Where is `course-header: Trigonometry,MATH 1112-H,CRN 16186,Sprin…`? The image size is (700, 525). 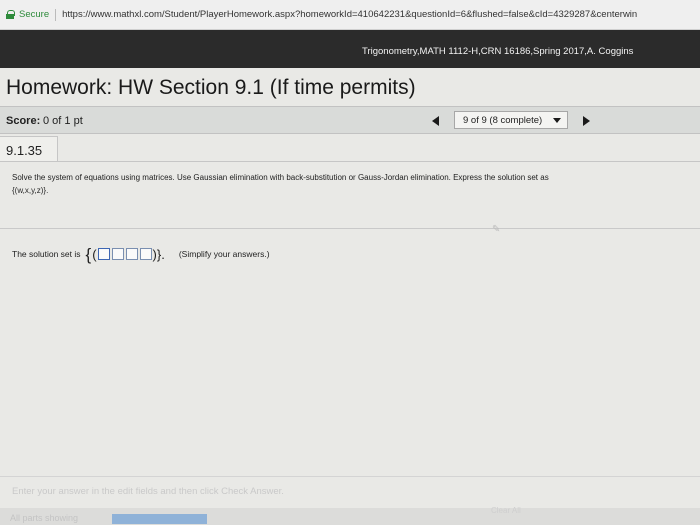
course-header: Trigonometry,MATH 1112-H,CRN 16186,Sprin… is located at coordinates (350, 49).